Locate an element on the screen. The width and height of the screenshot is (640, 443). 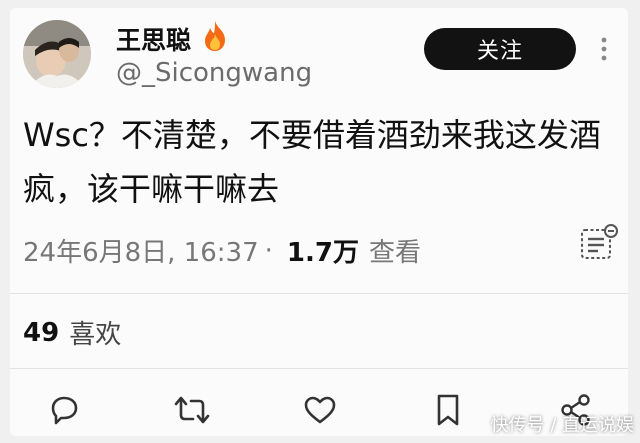
fire-icon is located at coordinates (215, 39).